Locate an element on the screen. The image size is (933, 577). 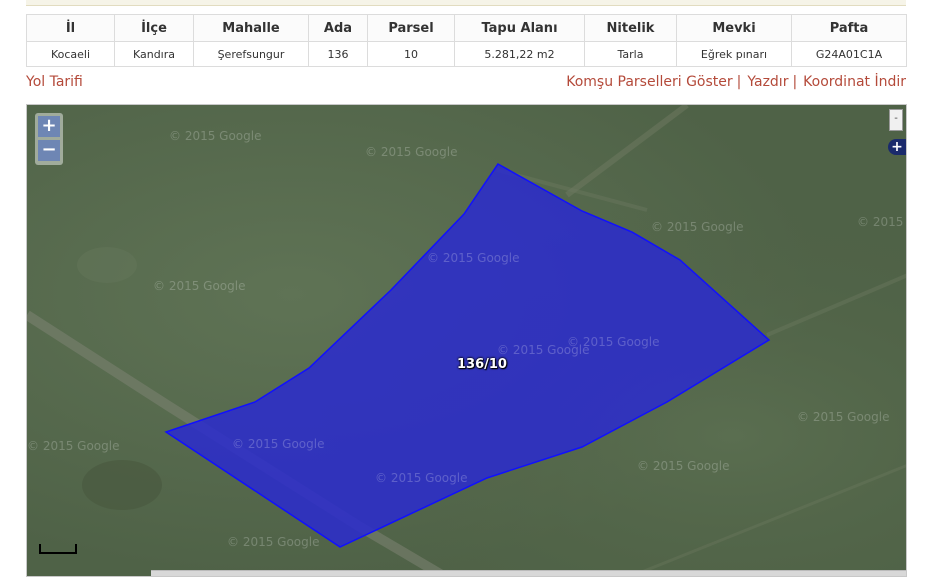
header-il: İl is located at coordinates (70, 28).